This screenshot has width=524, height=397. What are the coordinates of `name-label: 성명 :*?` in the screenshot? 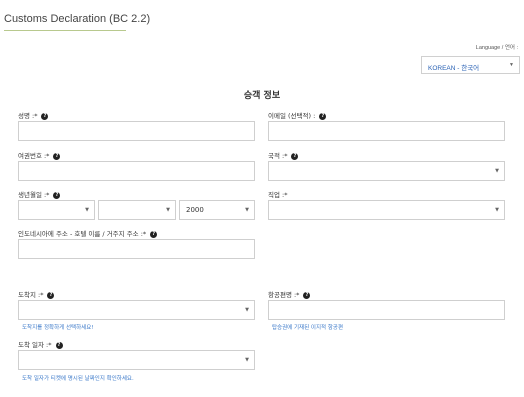 It's located at (33, 115).